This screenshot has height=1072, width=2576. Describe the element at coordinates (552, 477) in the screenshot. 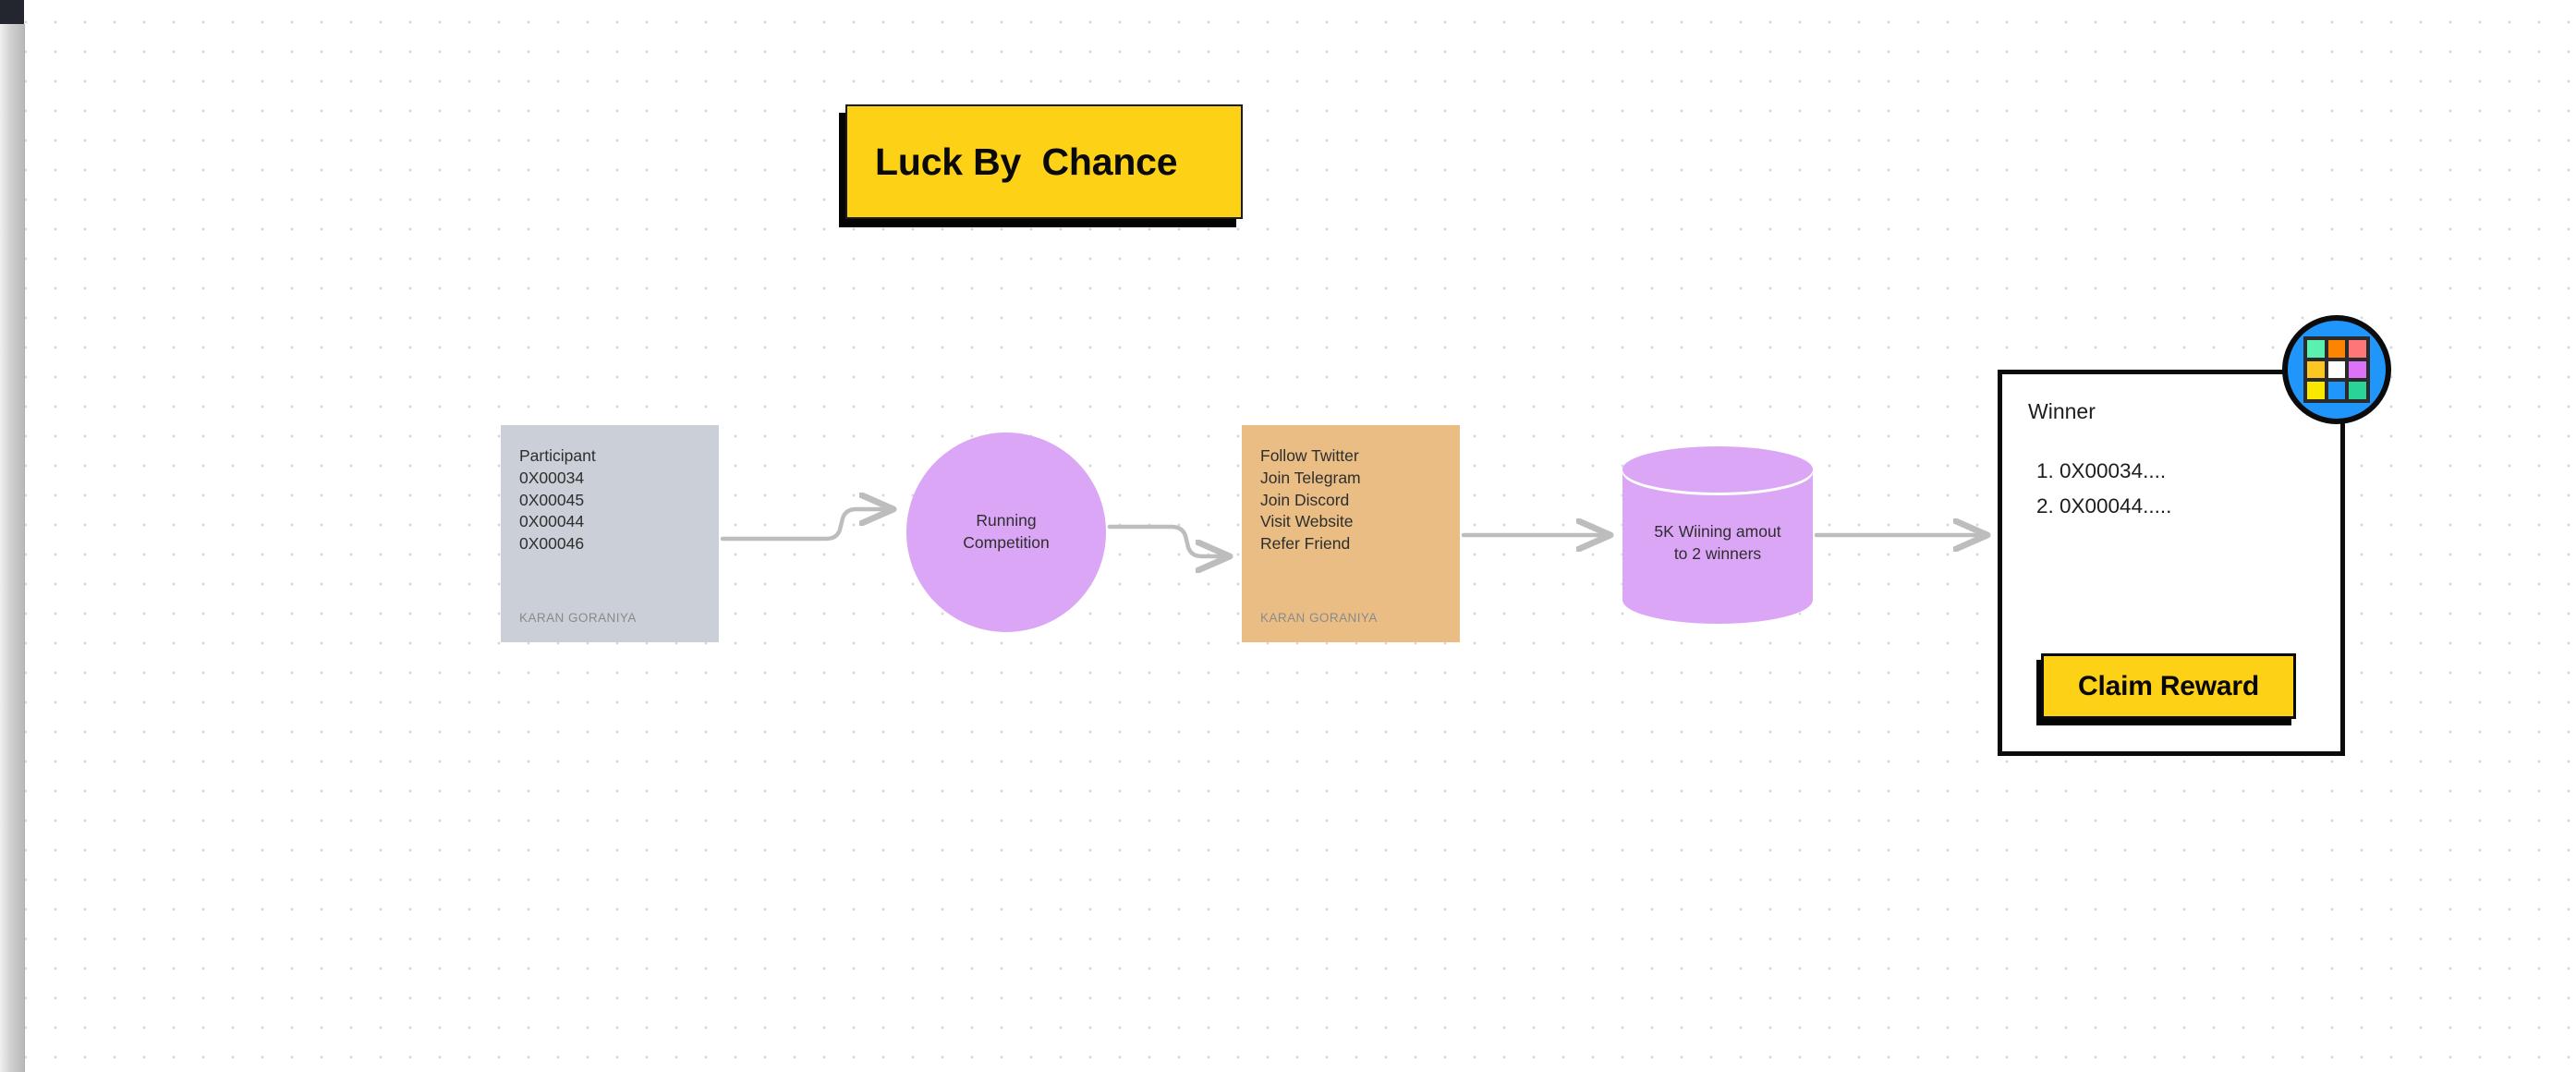

I see `participant-address: 0X00034` at that location.